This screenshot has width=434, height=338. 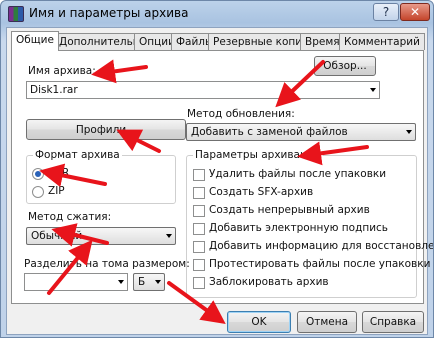 What do you see at coordinates (199, 175) in the screenshot?
I see `checkbox-delete-files` at bounding box center [199, 175].